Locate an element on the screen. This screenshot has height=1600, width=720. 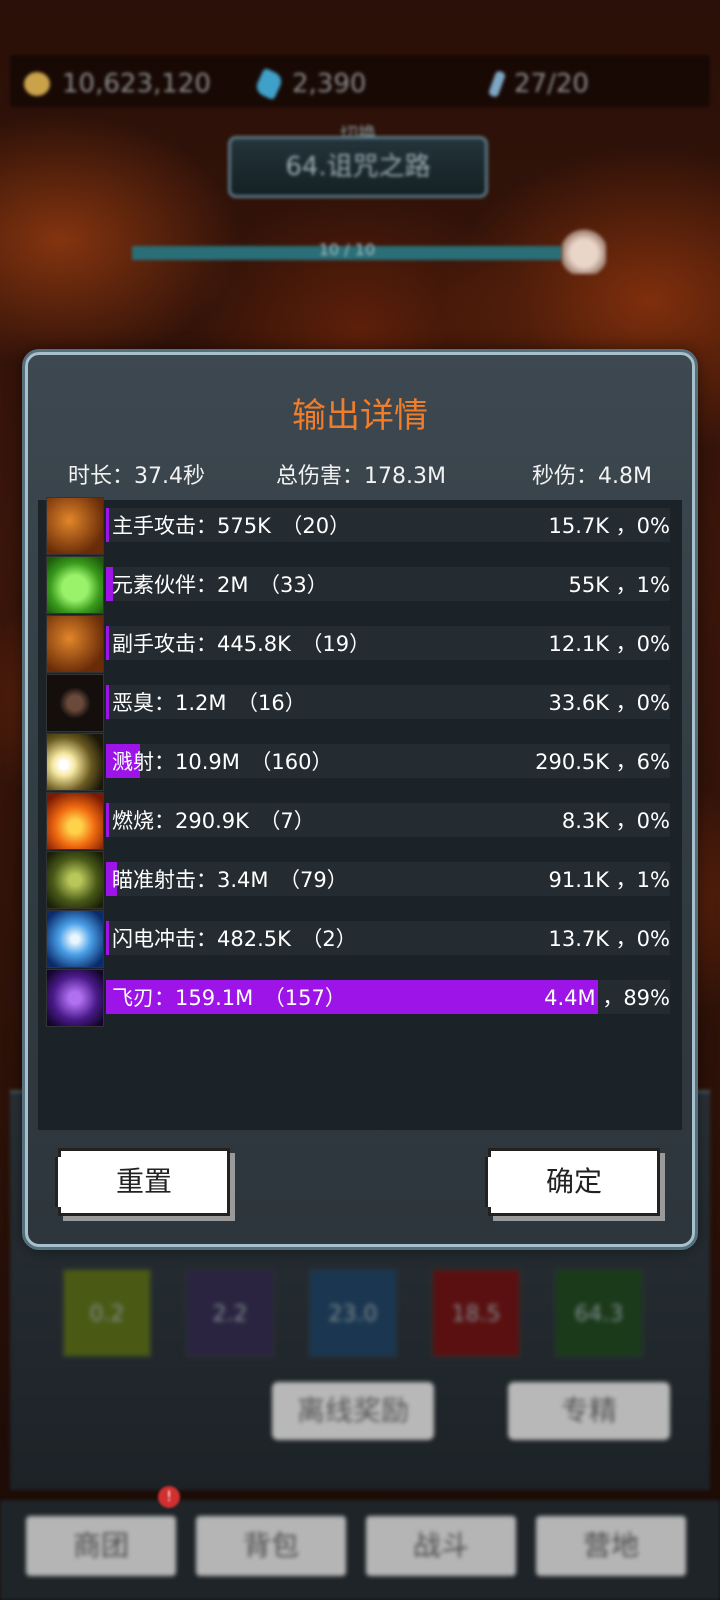
dps-value: 4.8M is located at coordinates (625, 476).